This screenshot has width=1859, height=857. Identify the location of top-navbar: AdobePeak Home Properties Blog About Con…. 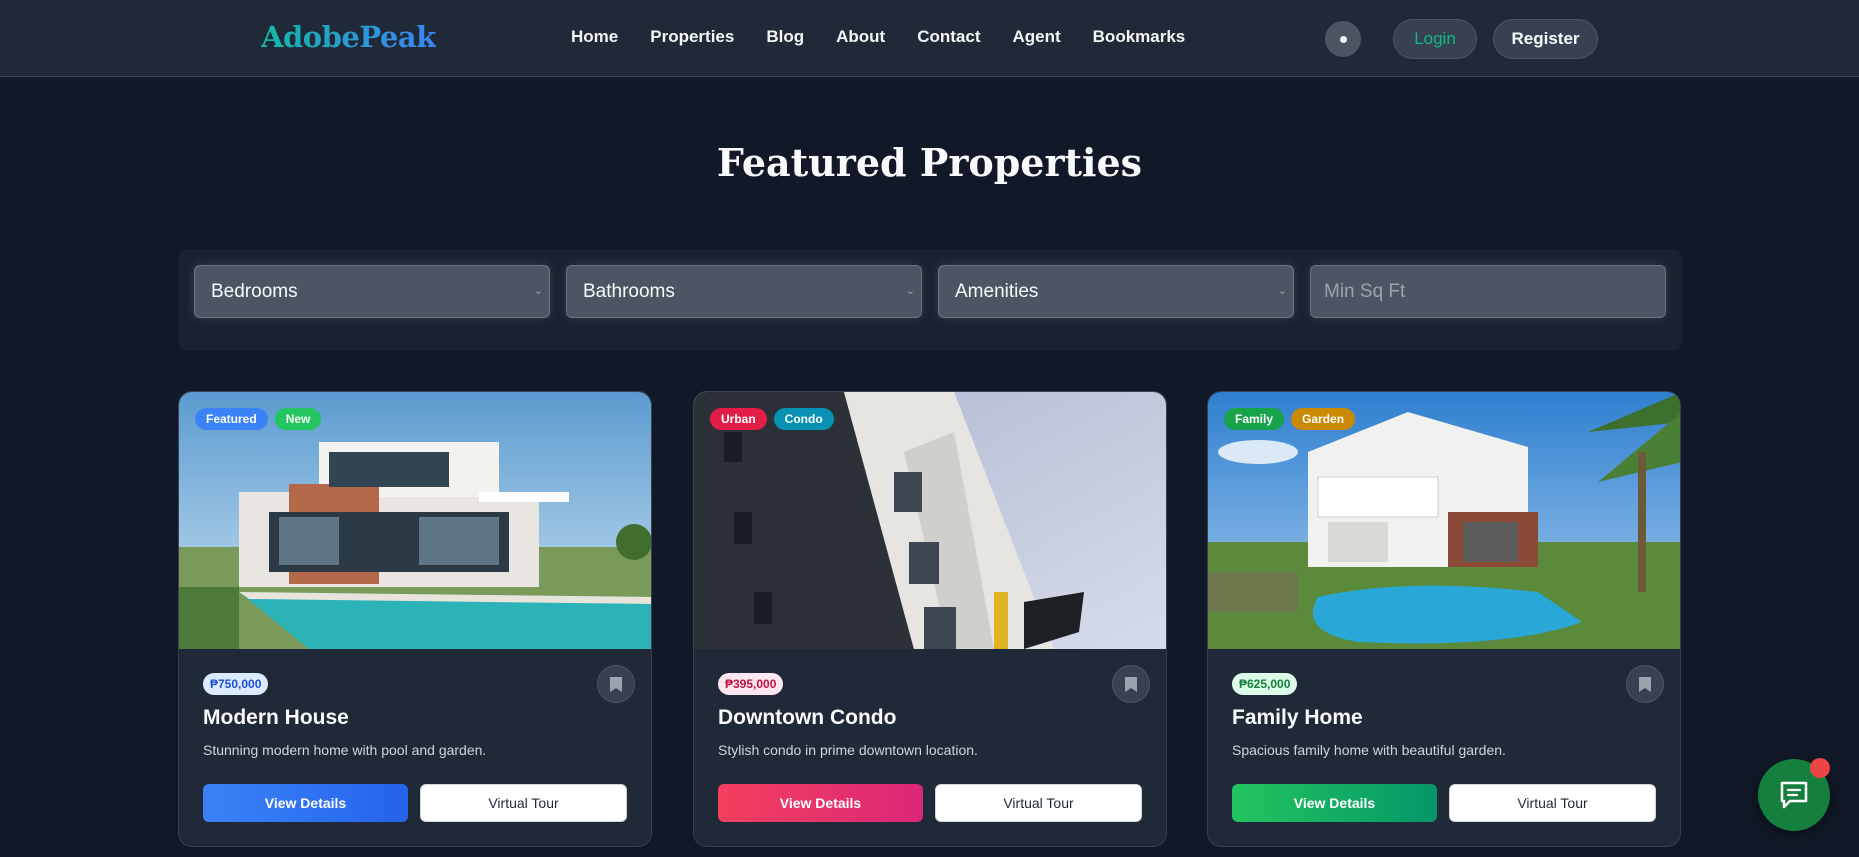
(929, 38).